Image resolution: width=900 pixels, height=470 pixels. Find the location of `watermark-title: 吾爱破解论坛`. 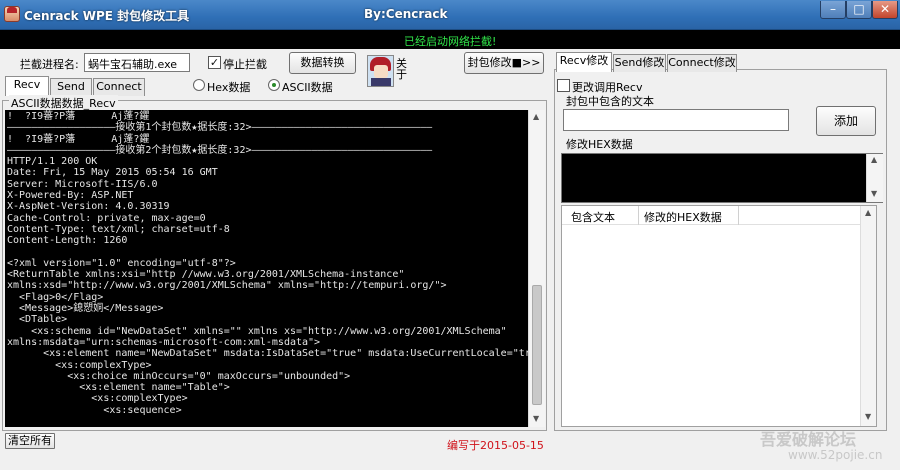

watermark-title: 吾爱破解论坛 is located at coordinates (808, 439).